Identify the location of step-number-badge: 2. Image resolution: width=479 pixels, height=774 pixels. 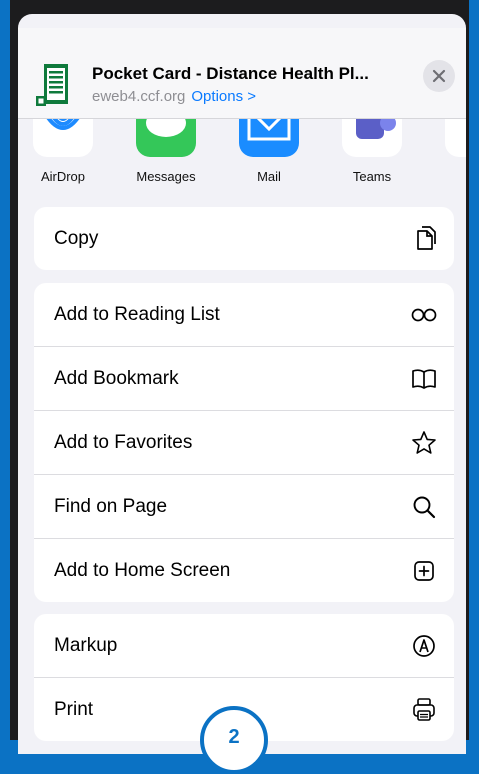
(234, 740).